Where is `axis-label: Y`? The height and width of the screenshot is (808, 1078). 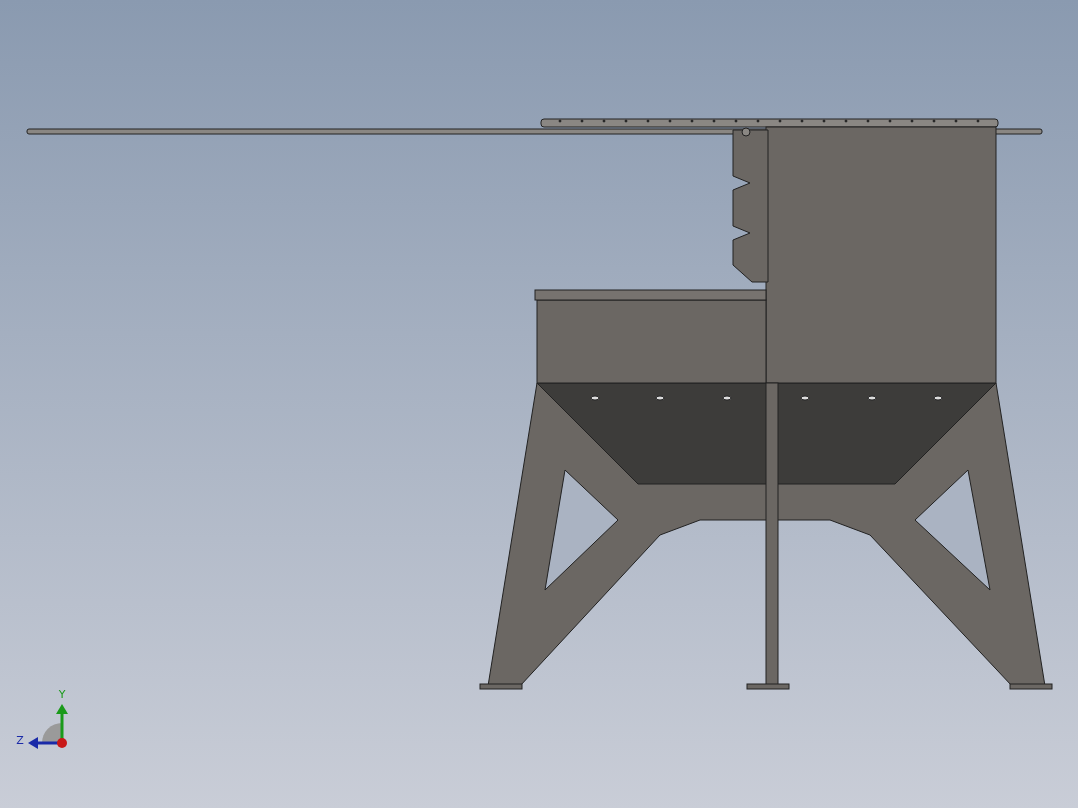
axis-label: Y is located at coordinates (62, 694).